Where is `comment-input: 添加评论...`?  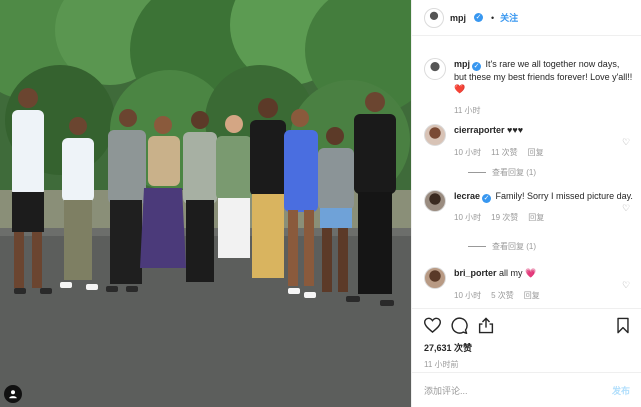
comment-input: 添加评论... is located at coordinates (446, 390).